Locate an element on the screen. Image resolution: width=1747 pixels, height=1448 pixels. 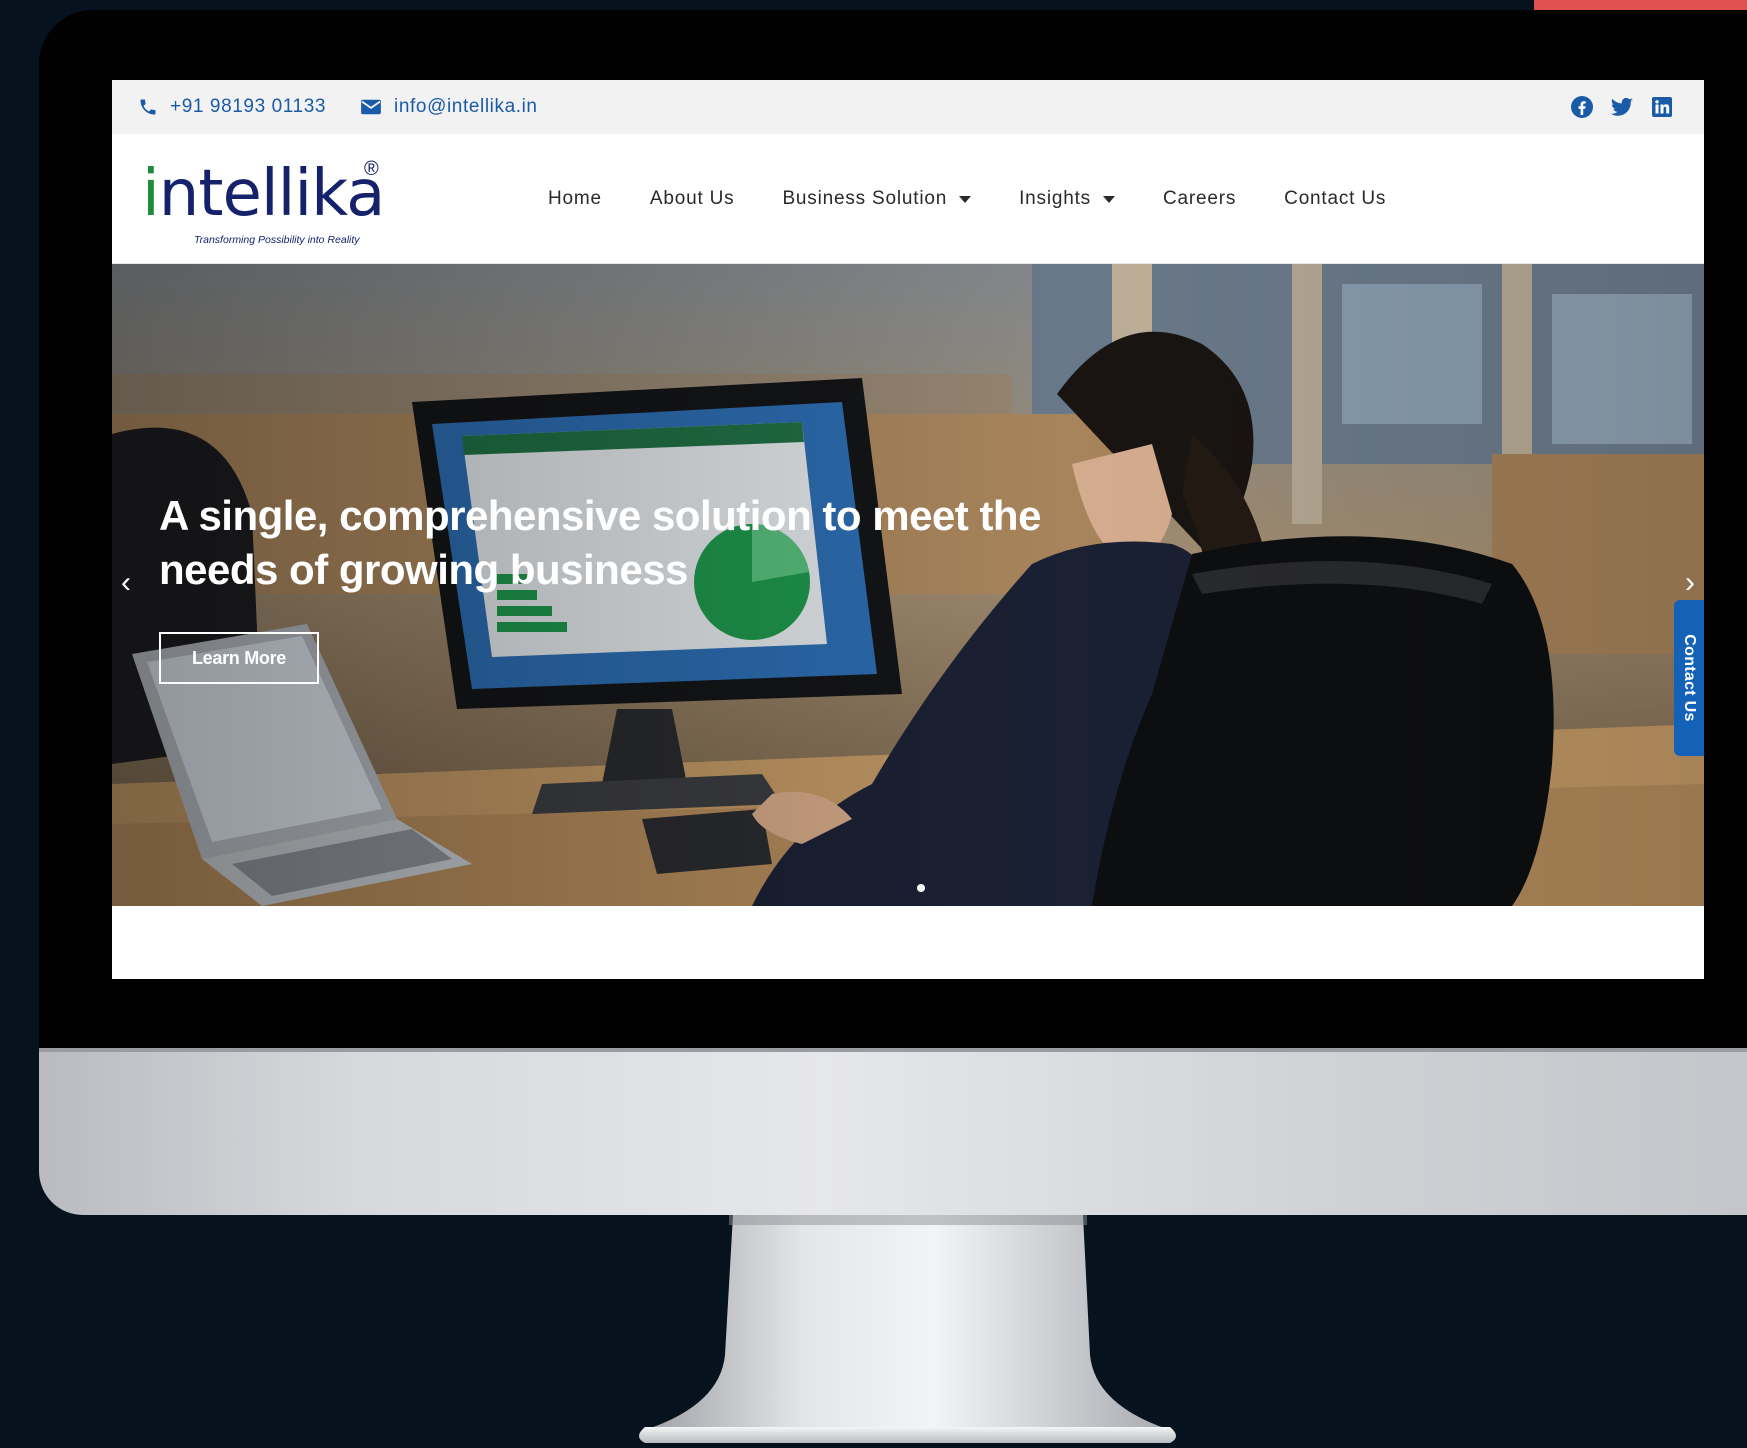
nav-item-business-solution: Business Solution is located at coordinates (877, 199).